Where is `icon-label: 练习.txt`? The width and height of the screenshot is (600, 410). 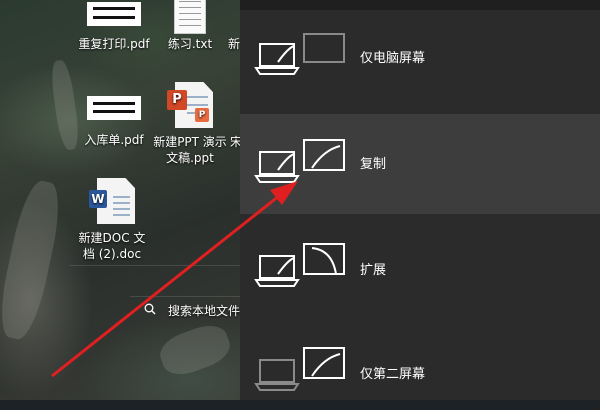
icon-label: 练习.txt is located at coordinates (190, 44).